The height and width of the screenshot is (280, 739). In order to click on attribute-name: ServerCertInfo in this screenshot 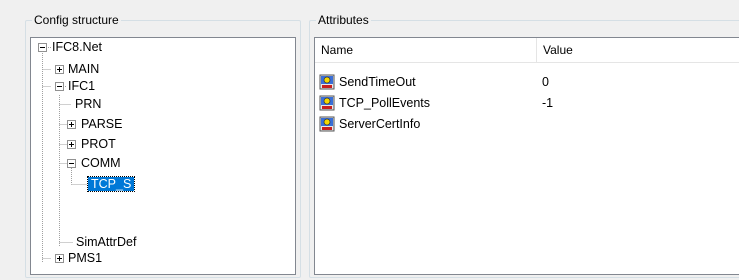, I will do `click(380, 124)`.